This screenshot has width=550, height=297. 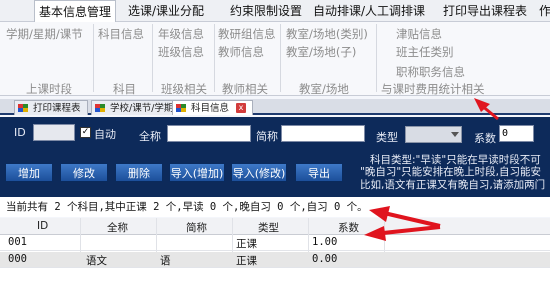 I want to click on ribbon-group-teacher: 教师相关, so click(x=245, y=89).